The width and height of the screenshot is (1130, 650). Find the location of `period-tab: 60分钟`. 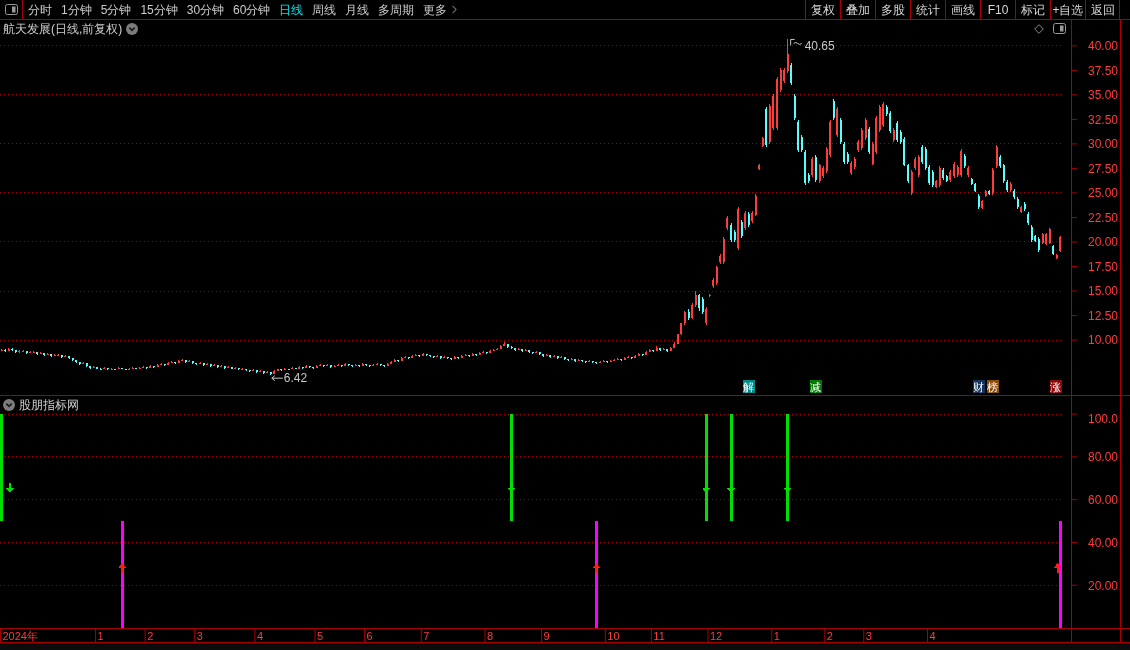

period-tab: 60分钟 is located at coordinates (252, 9).